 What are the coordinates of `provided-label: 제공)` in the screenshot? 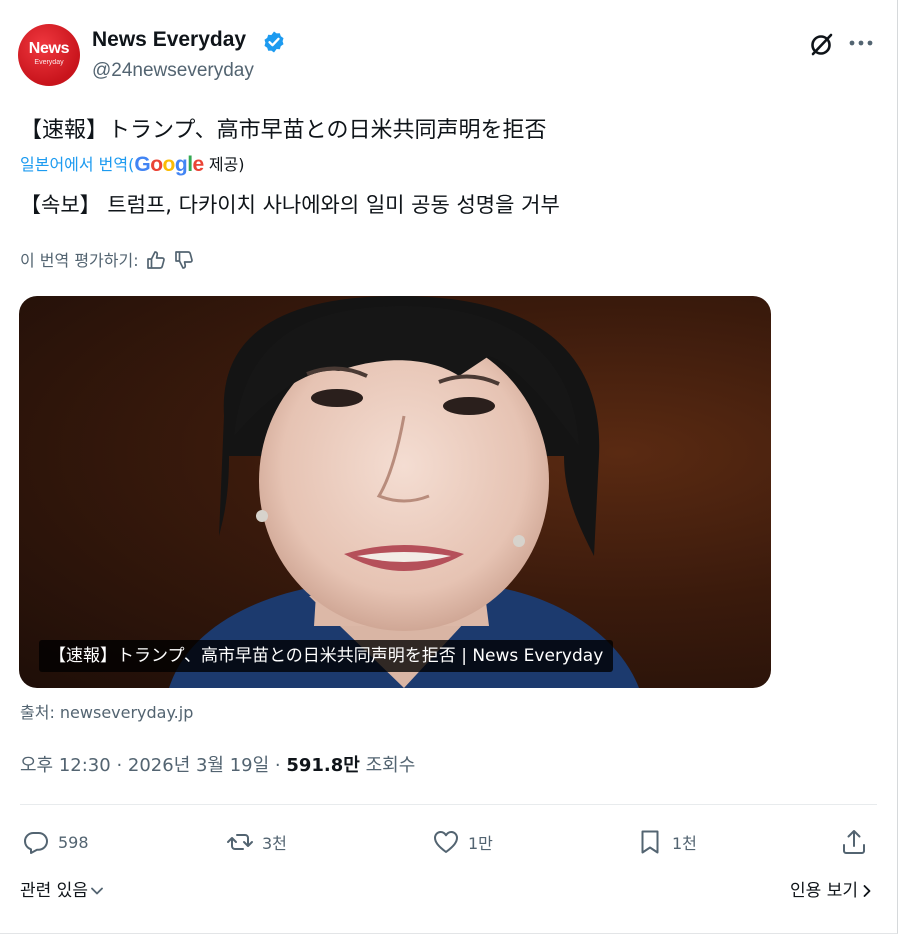 It's located at (224, 164).